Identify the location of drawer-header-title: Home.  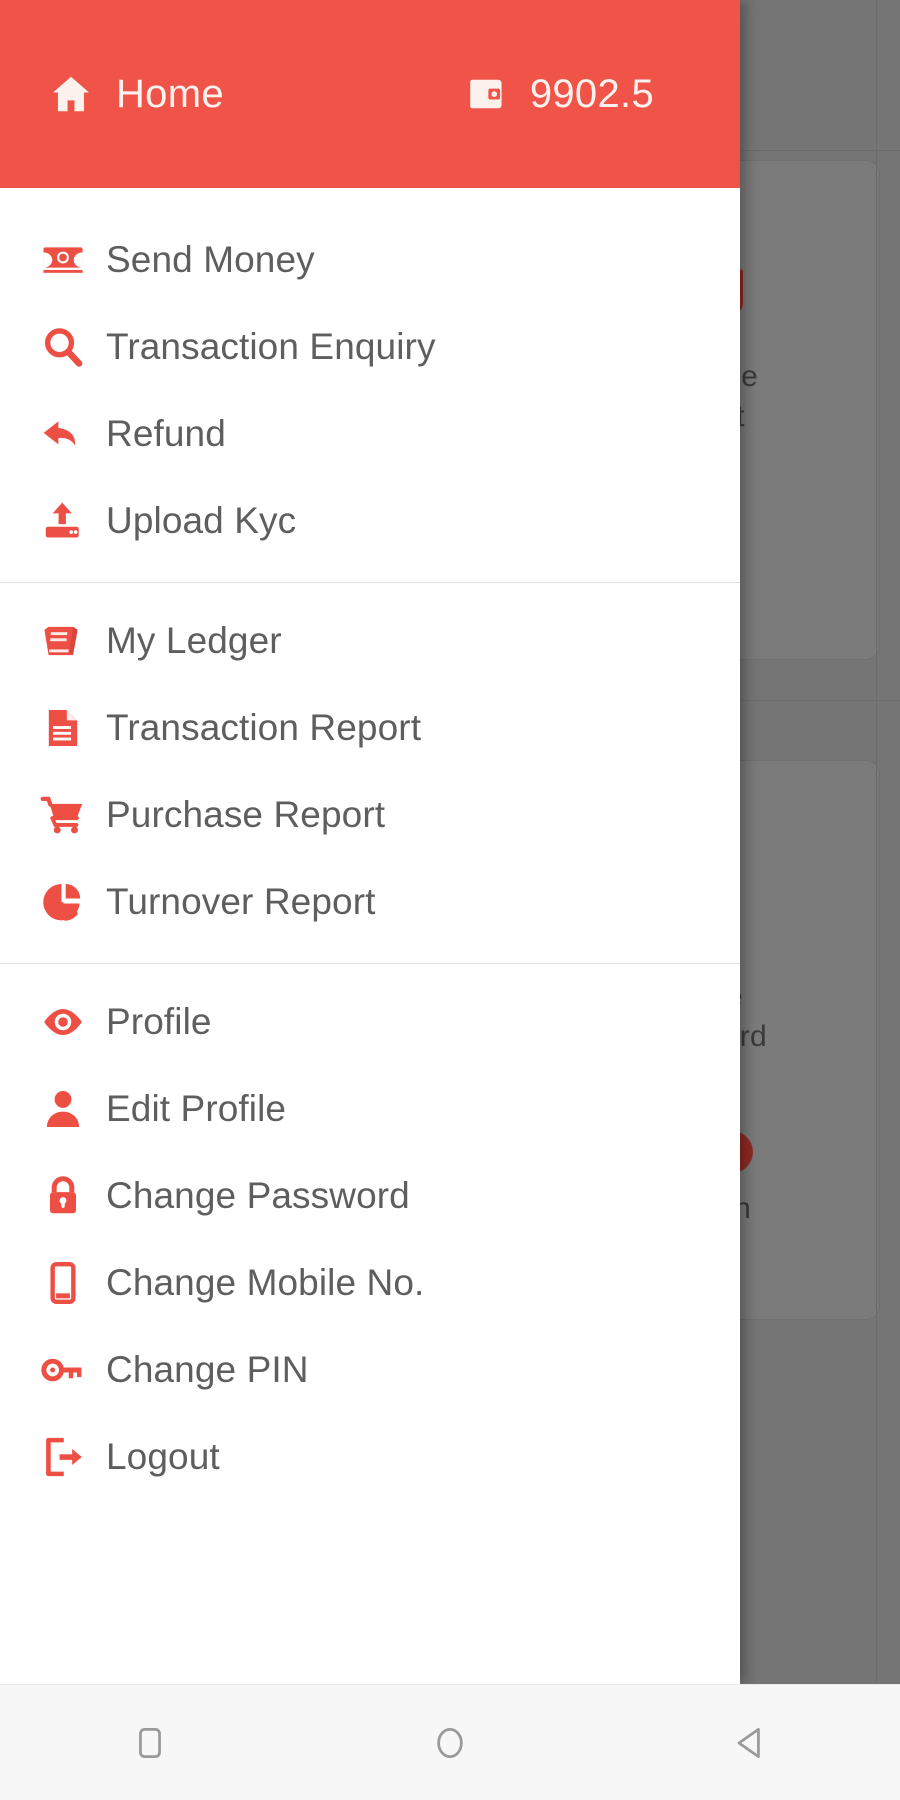
(170, 94).